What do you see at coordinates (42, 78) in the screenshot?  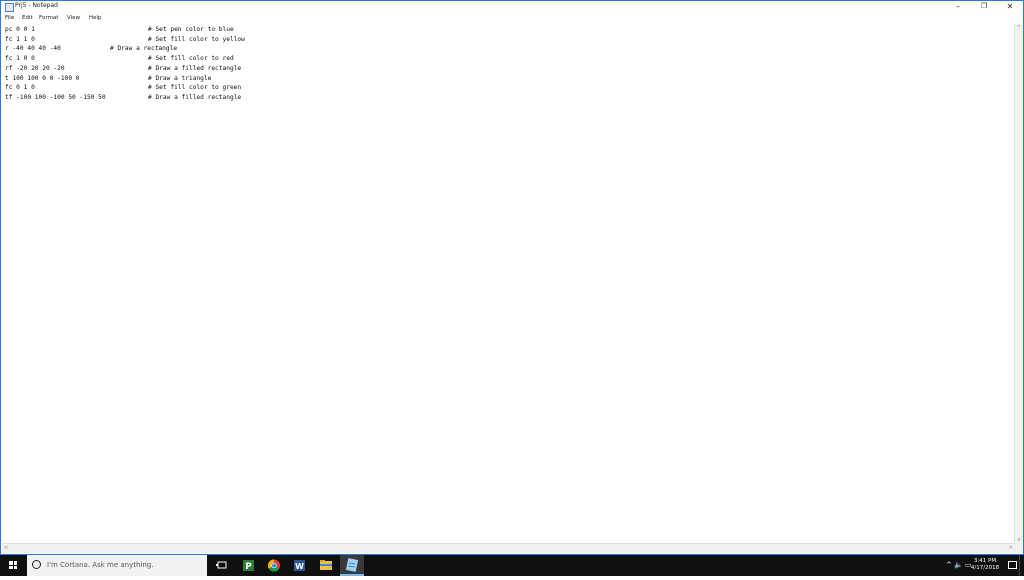 I see `code-line-6: t 100 100 0 0 -100 0` at bounding box center [42, 78].